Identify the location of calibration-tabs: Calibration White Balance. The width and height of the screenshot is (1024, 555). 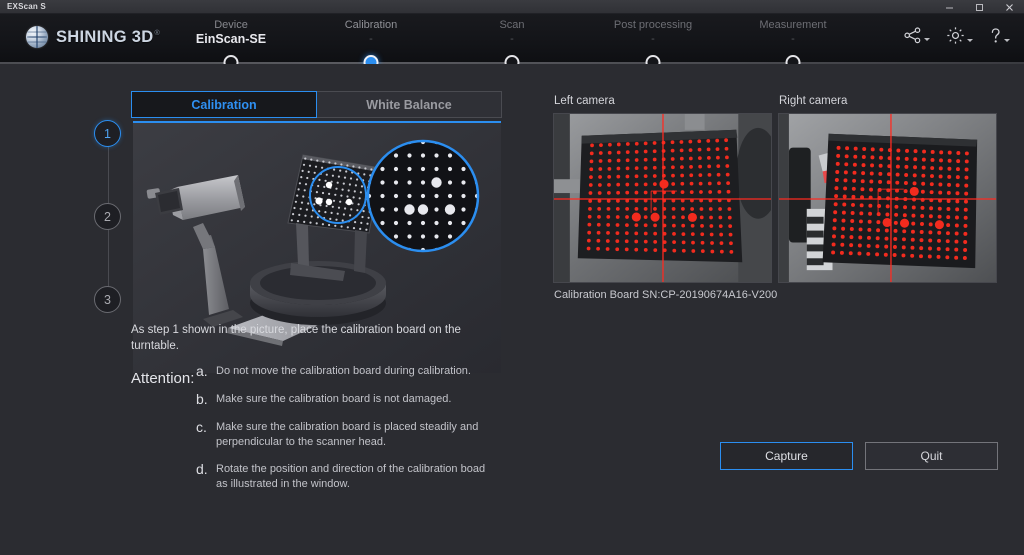
(316, 104).